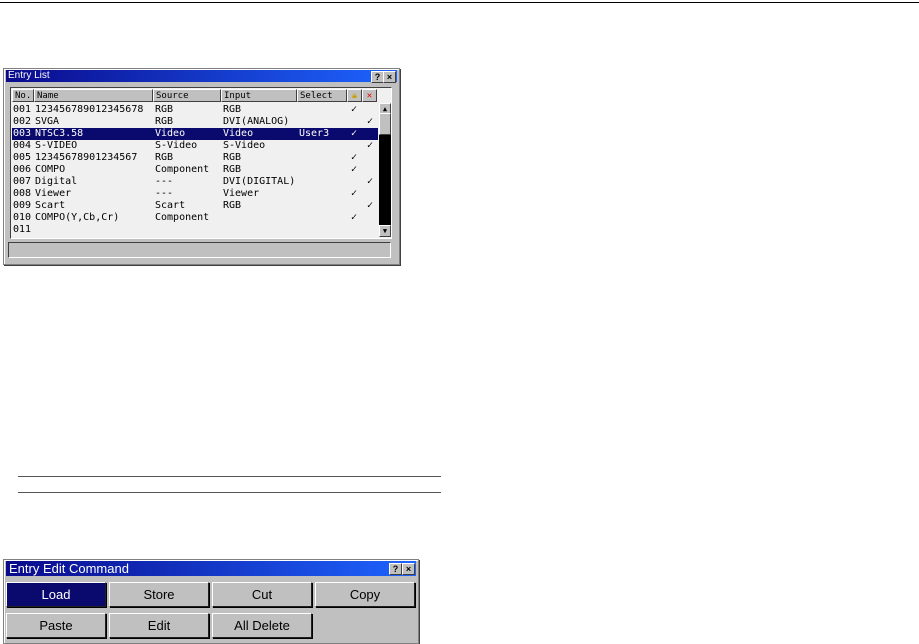 This screenshot has height=644, width=919. What do you see at coordinates (195, 110) in the screenshot?
I see `table-row: 001 123456789012345678 RGB RGB ✓` at bounding box center [195, 110].